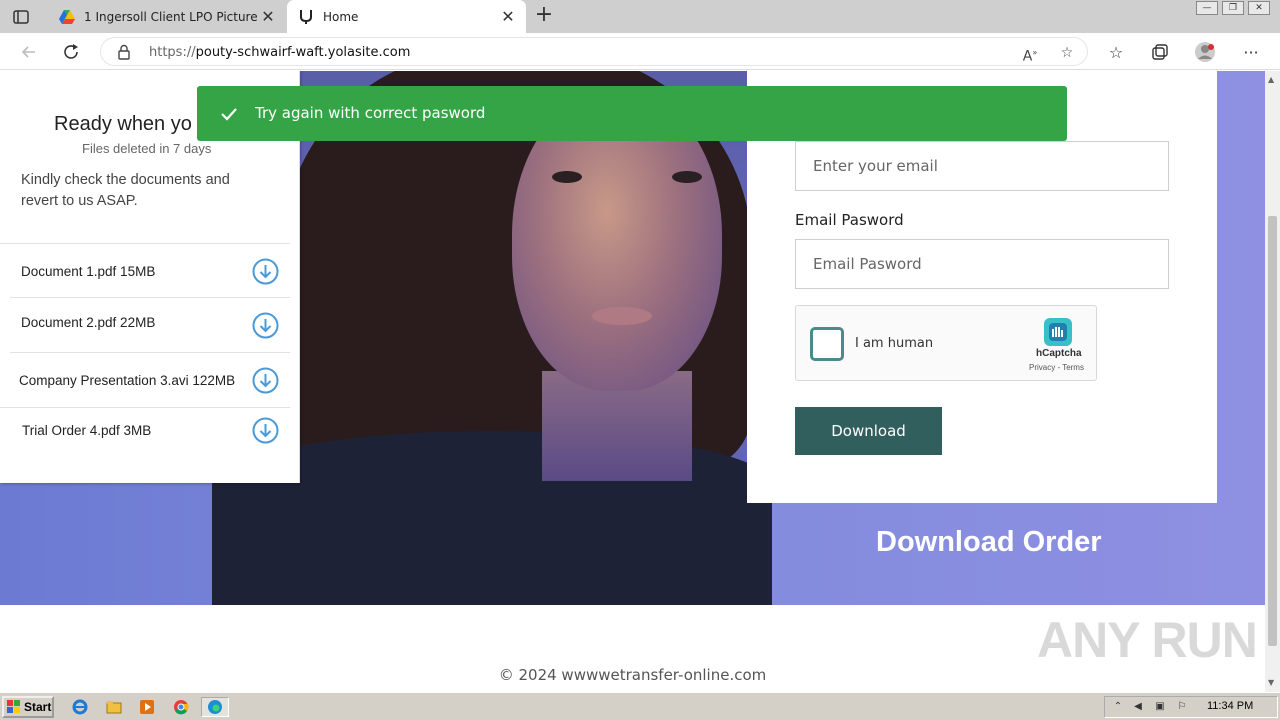 Image resolution: width=1280 pixels, height=720 pixels. What do you see at coordinates (1147, 640) in the screenshot?
I see `anyrun-watermark: ANY RUN` at bounding box center [1147, 640].